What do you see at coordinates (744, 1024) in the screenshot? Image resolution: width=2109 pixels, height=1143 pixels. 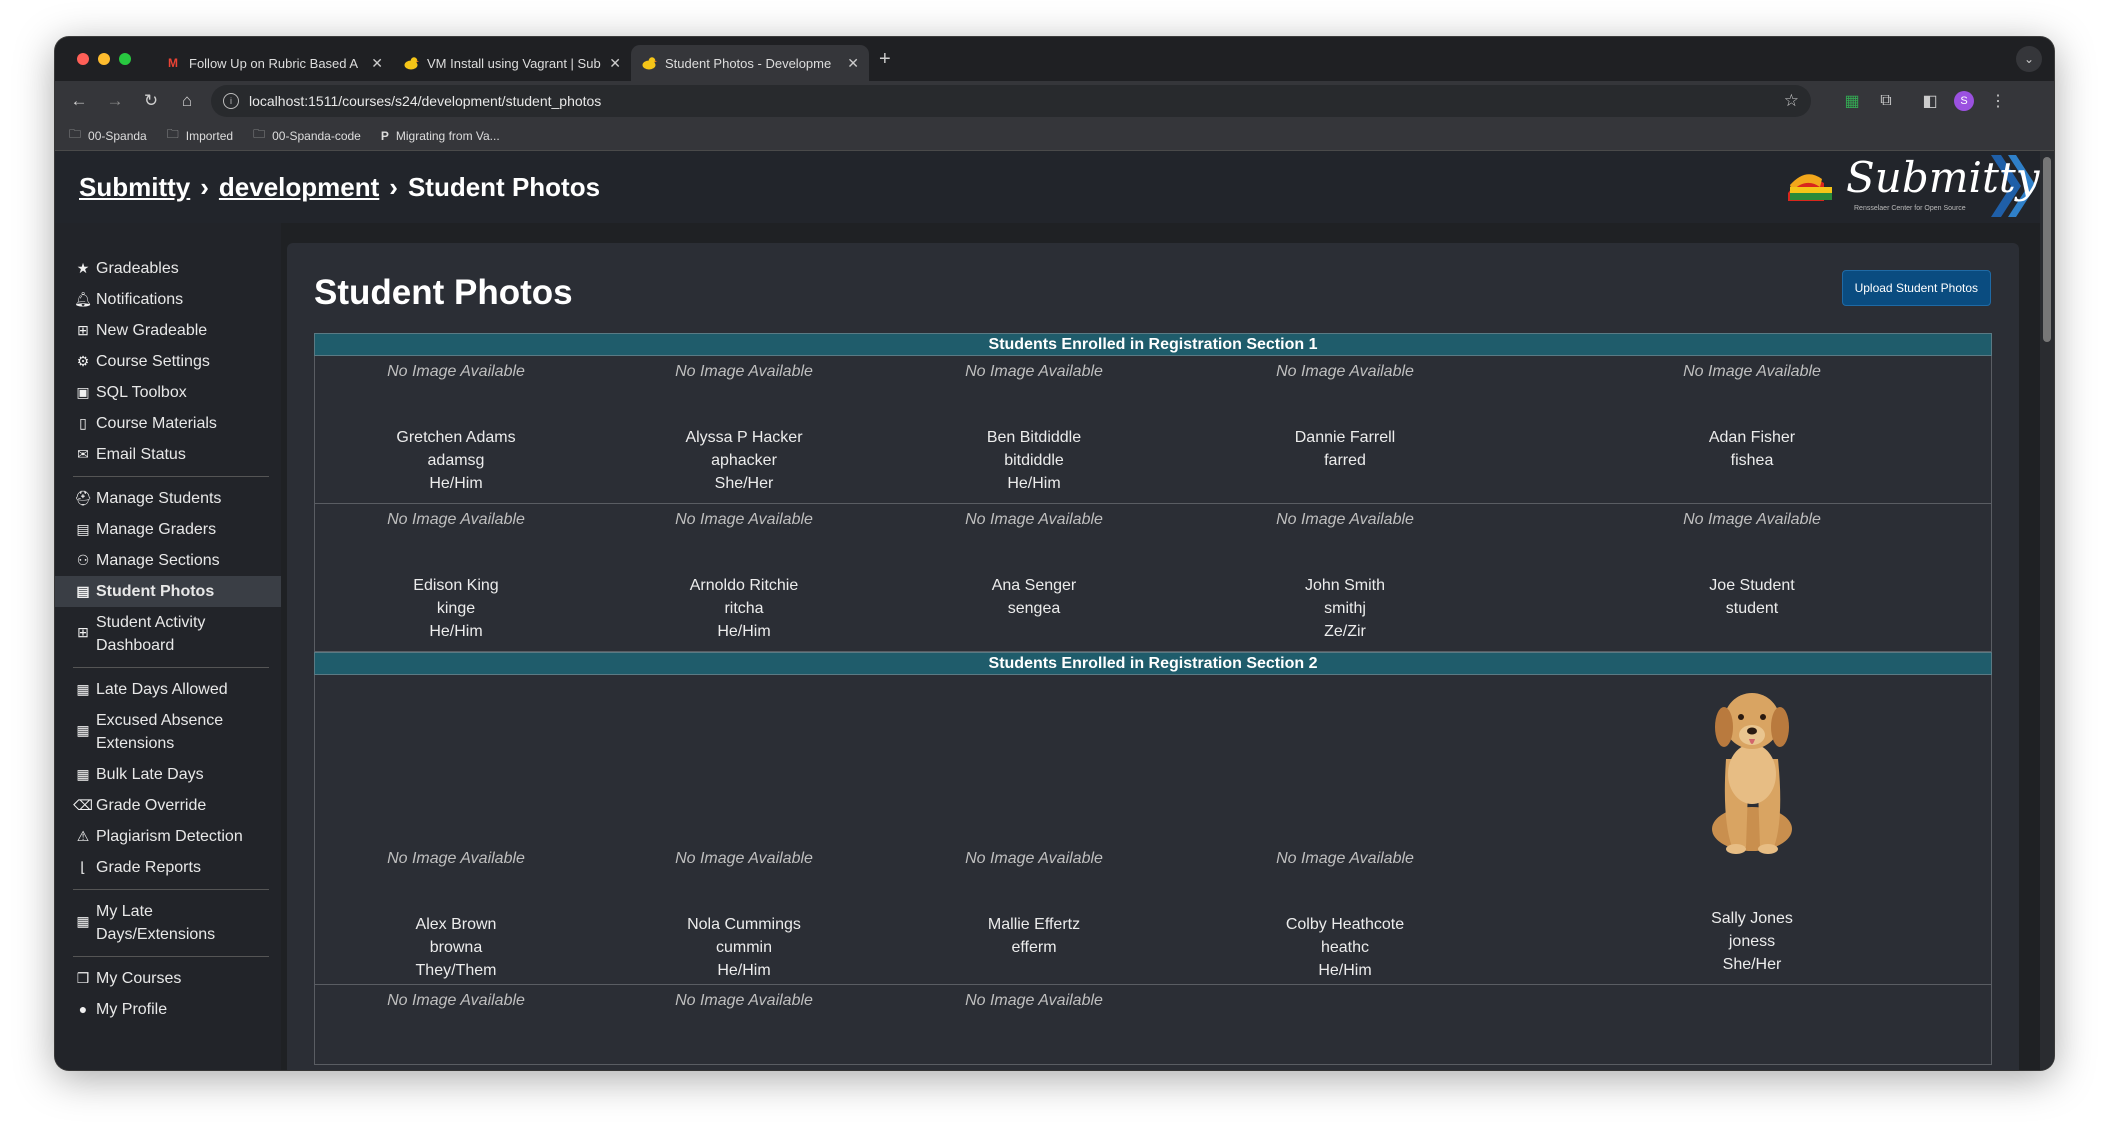 I see `student-card: No Image Available` at bounding box center [744, 1024].